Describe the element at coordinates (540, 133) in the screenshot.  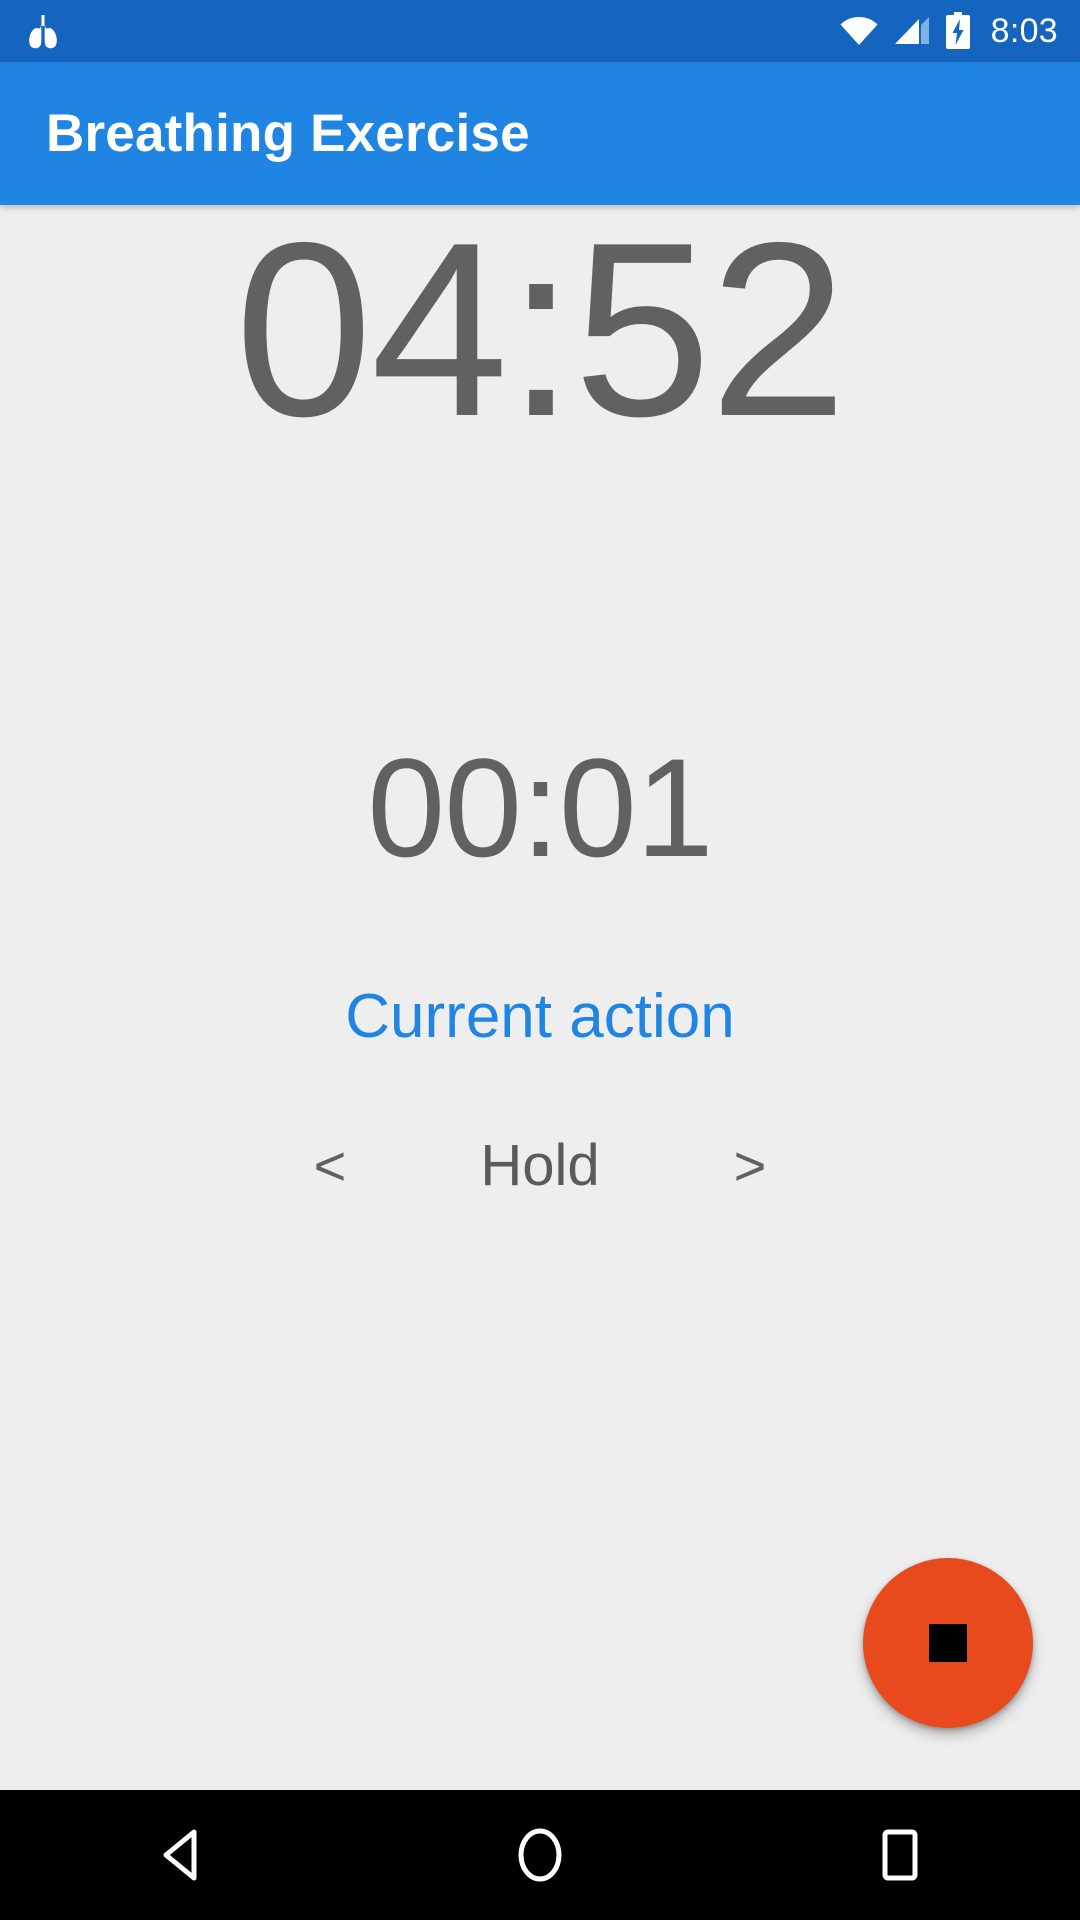
I see `app-bar: Breathing Exercise` at that location.